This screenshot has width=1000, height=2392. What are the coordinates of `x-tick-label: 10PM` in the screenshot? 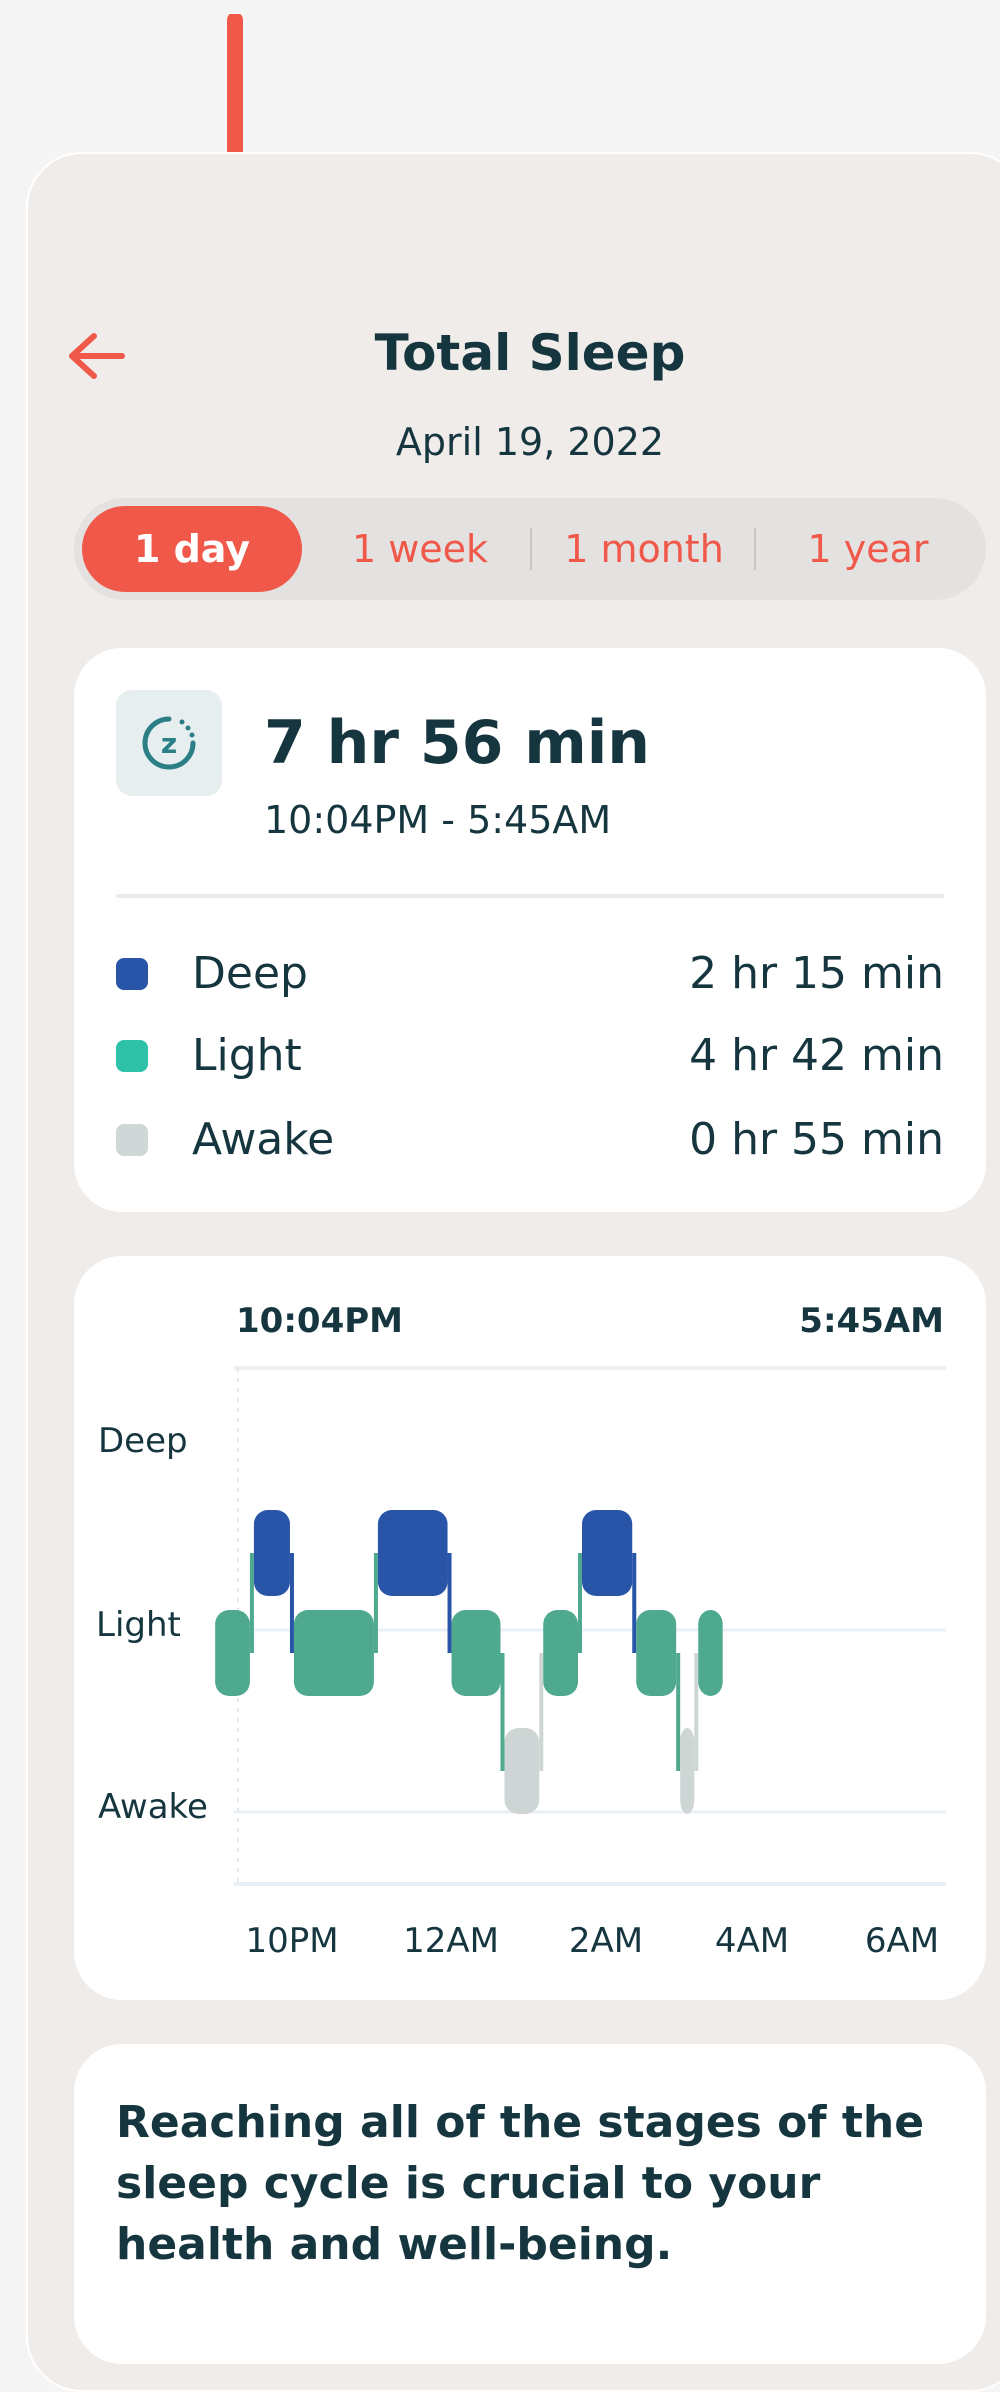 It's located at (291, 1941).